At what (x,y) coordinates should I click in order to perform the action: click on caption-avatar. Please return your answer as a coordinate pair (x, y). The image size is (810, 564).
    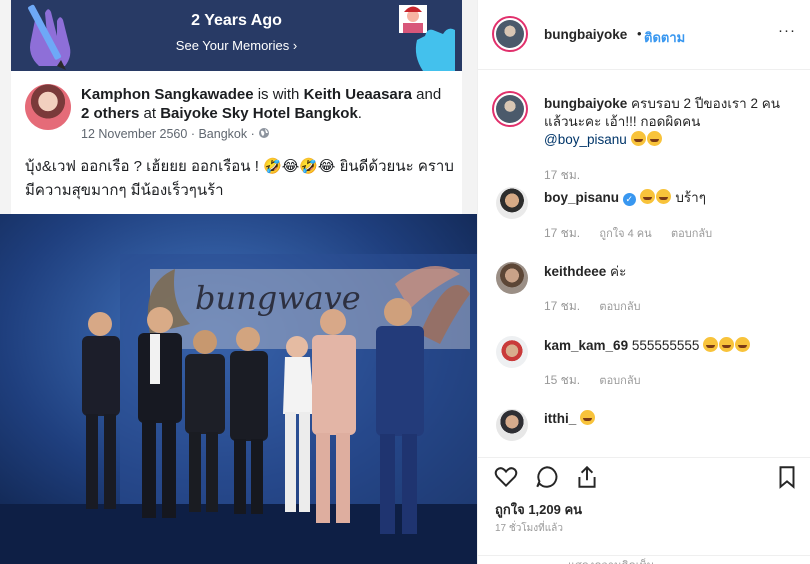
    Looking at the image, I should click on (510, 109).